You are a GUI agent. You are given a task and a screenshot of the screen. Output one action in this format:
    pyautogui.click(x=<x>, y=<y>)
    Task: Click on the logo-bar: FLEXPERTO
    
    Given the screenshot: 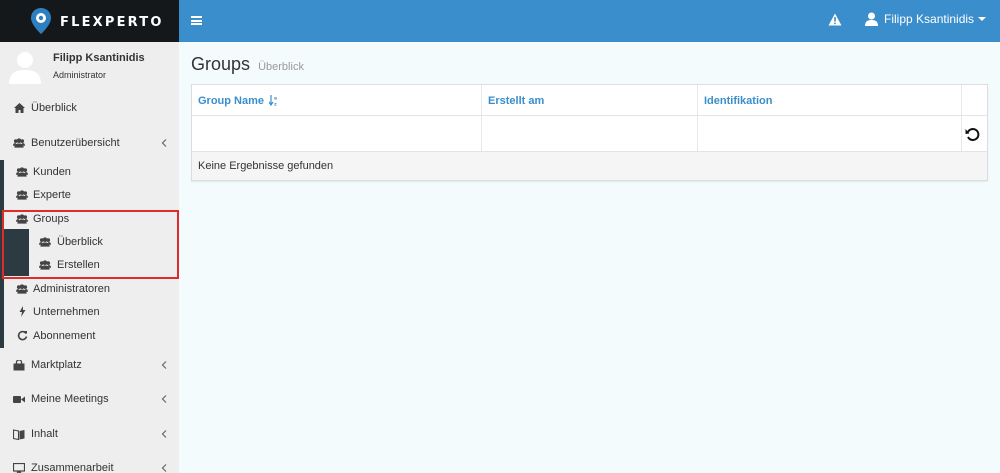 What is the action you would take?
    pyautogui.click(x=89, y=21)
    